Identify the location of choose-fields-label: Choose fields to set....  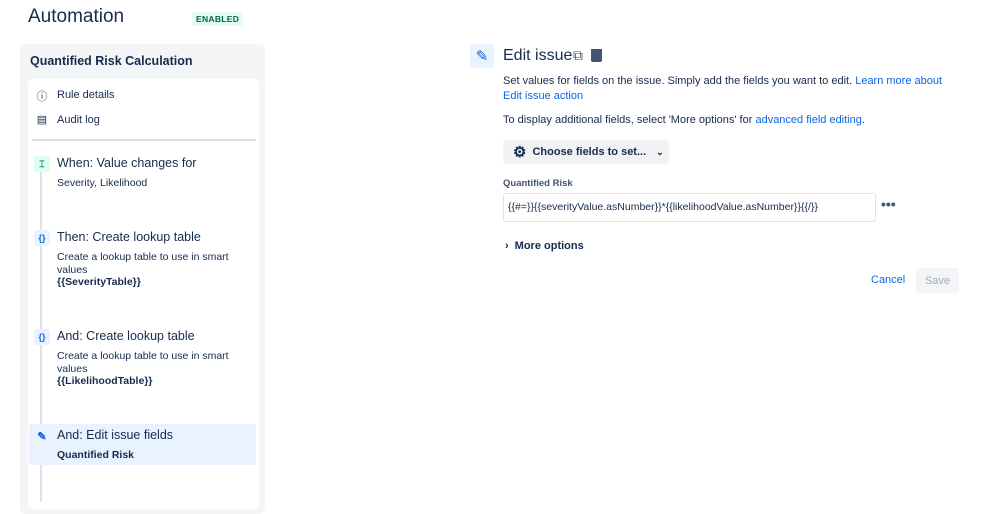
(589, 152).